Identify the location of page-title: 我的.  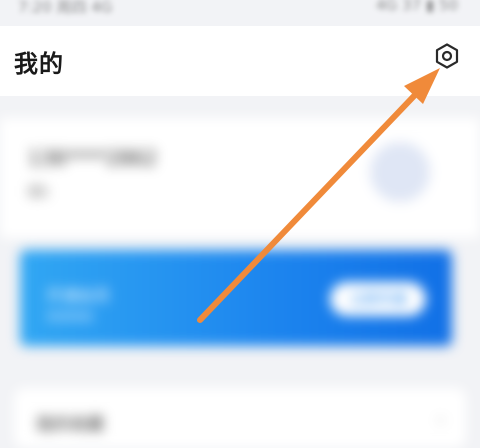
(39, 64).